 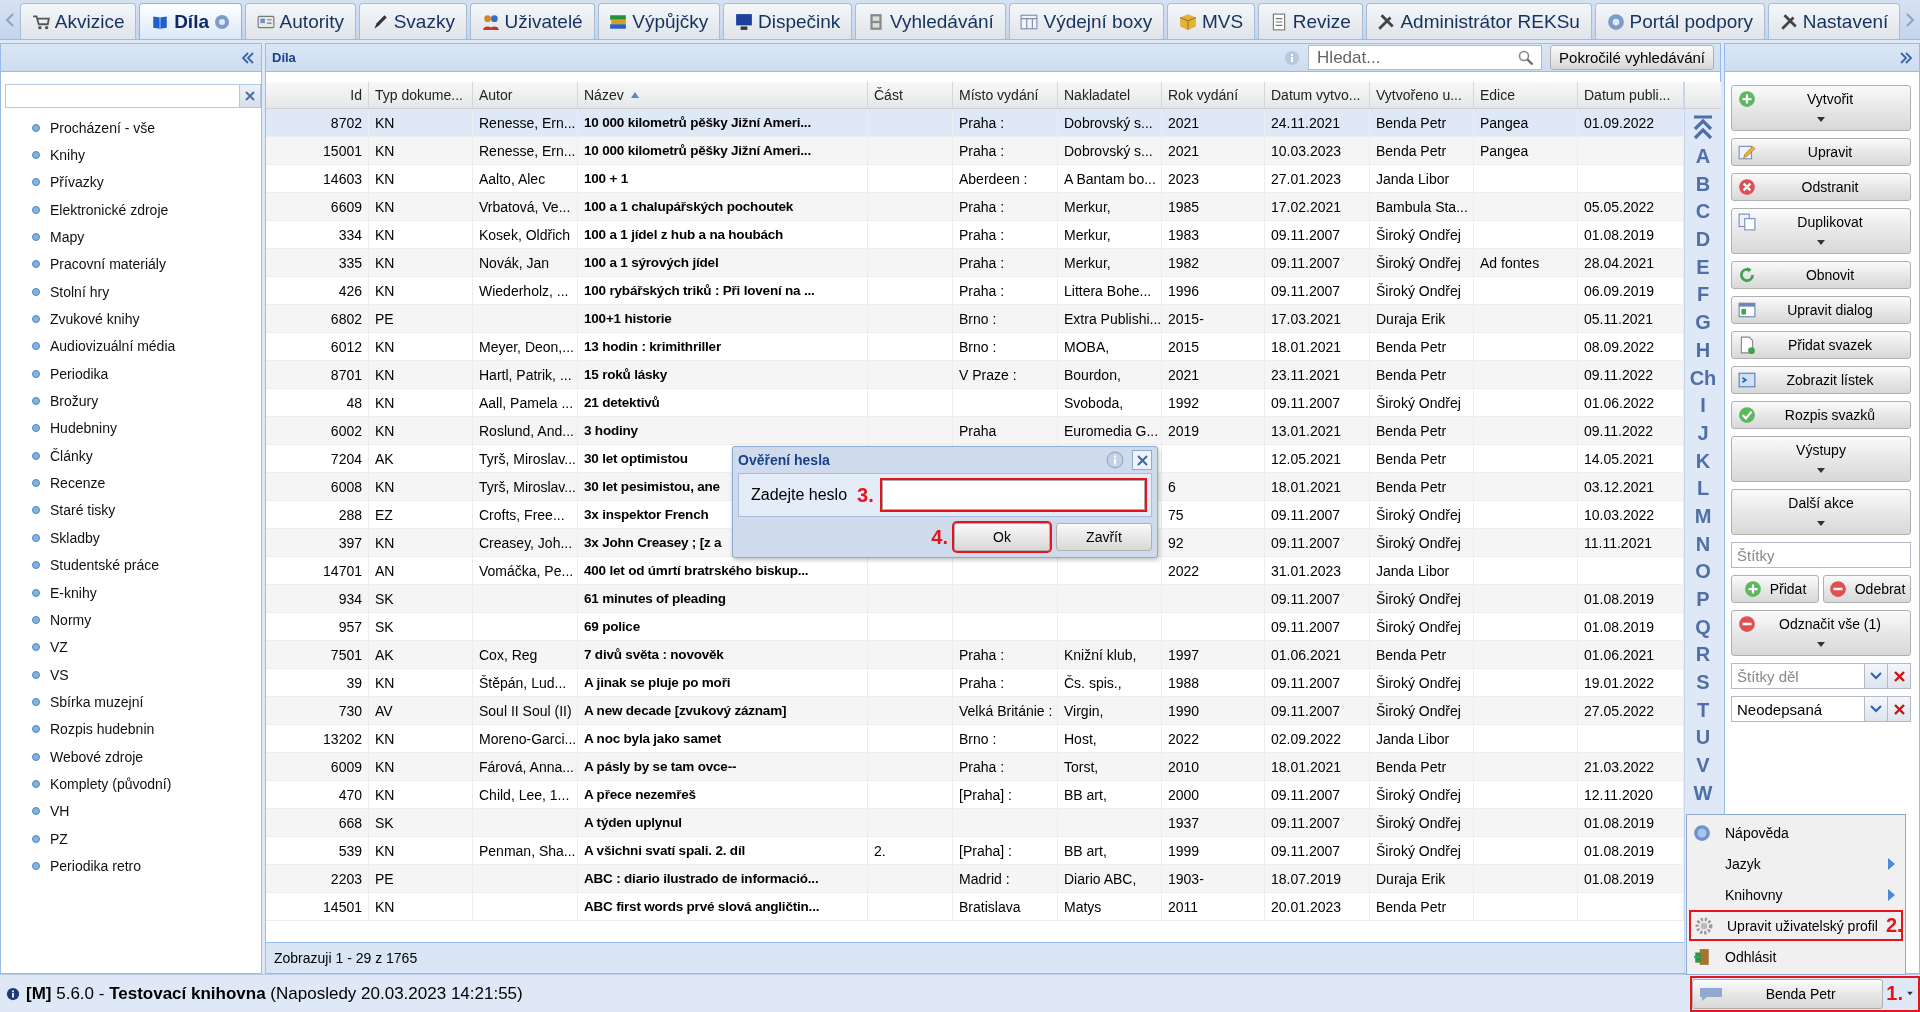 What do you see at coordinates (799, 495) in the screenshot?
I see `field-label: Zadejte heslo` at bounding box center [799, 495].